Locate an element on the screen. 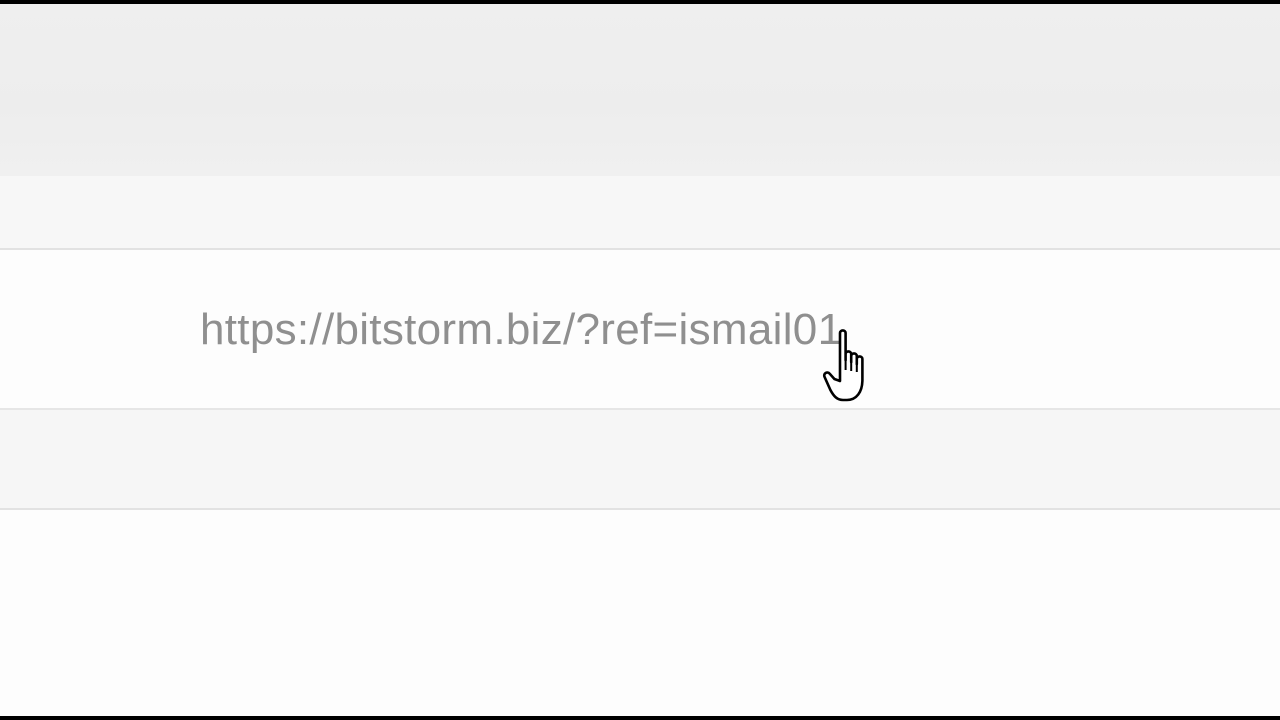  referral-link: https://bitstorm.biz/?ref=ismail01 is located at coordinates (521, 330).